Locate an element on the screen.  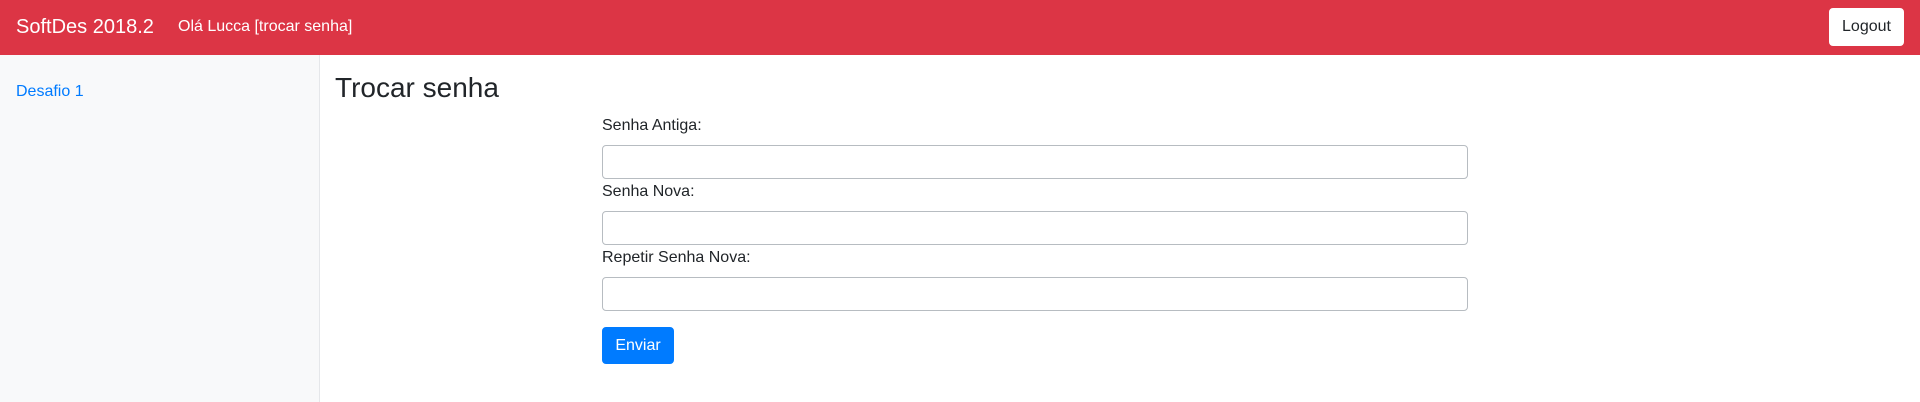
repeat-new-password-field is located at coordinates (1035, 294).